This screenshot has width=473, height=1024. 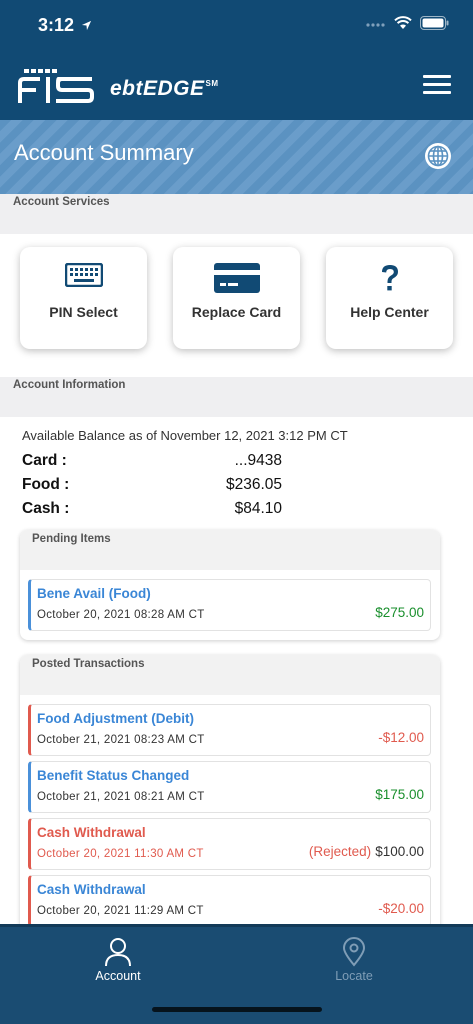 What do you see at coordinates (354, 976) in the screenshot?
I see `tab-locate-label: Locate` at bounding box center [354, 976].